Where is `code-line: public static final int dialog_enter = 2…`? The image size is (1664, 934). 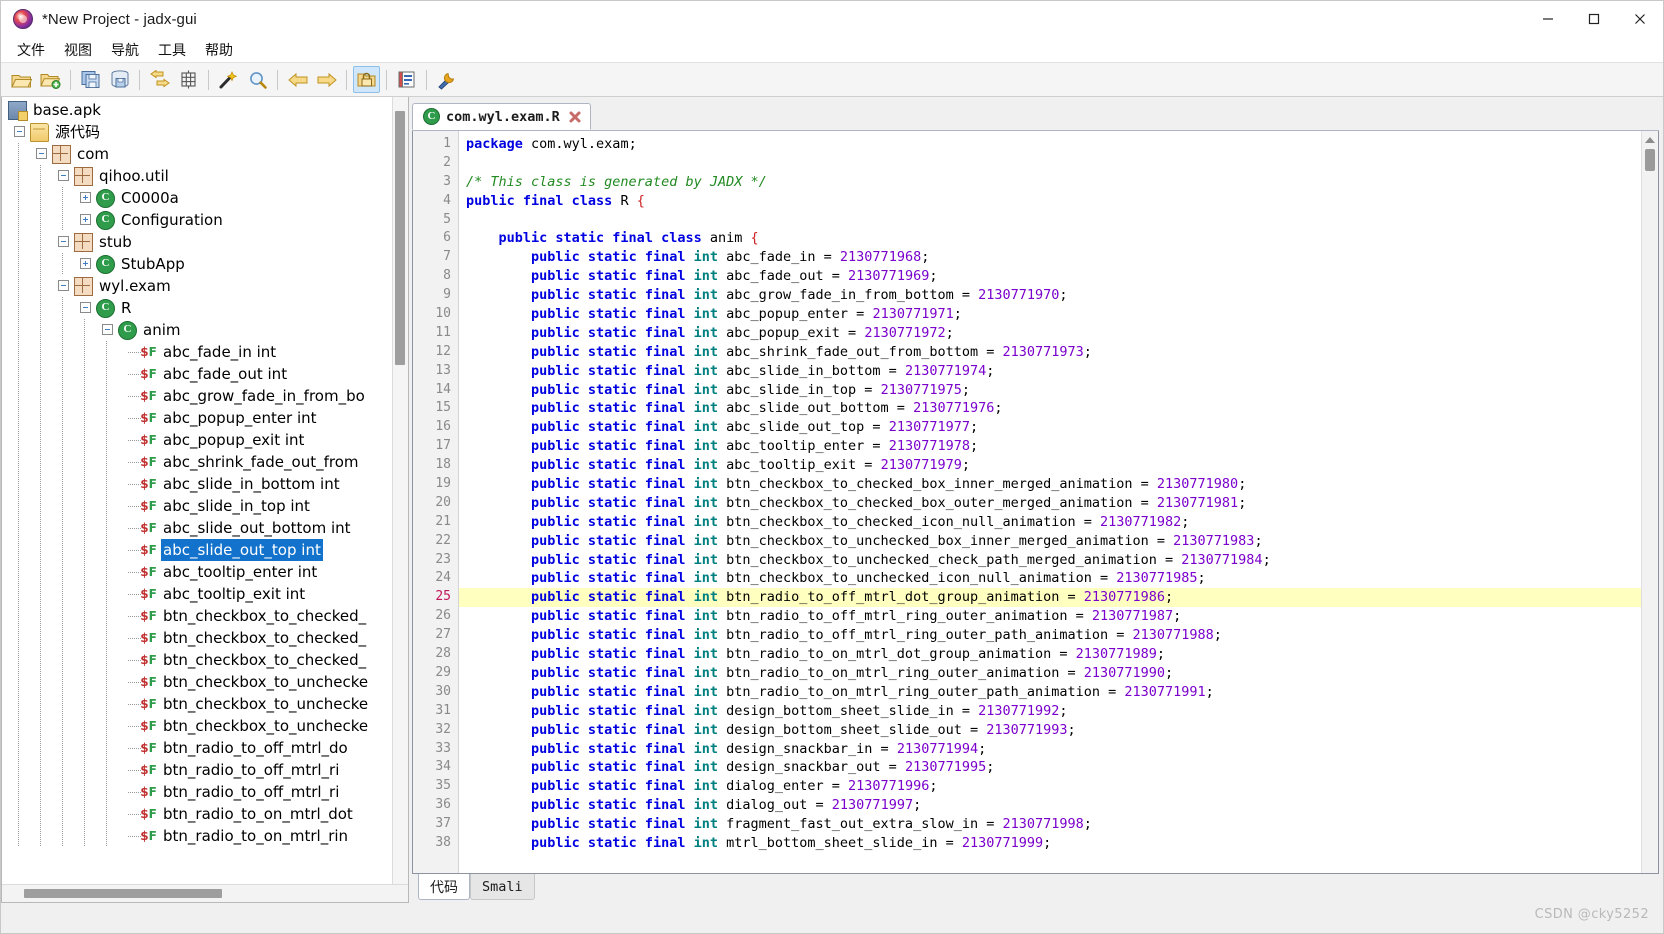
code-line: public static final int dialog_enter = 2… is located at coordinates (1050, 786).